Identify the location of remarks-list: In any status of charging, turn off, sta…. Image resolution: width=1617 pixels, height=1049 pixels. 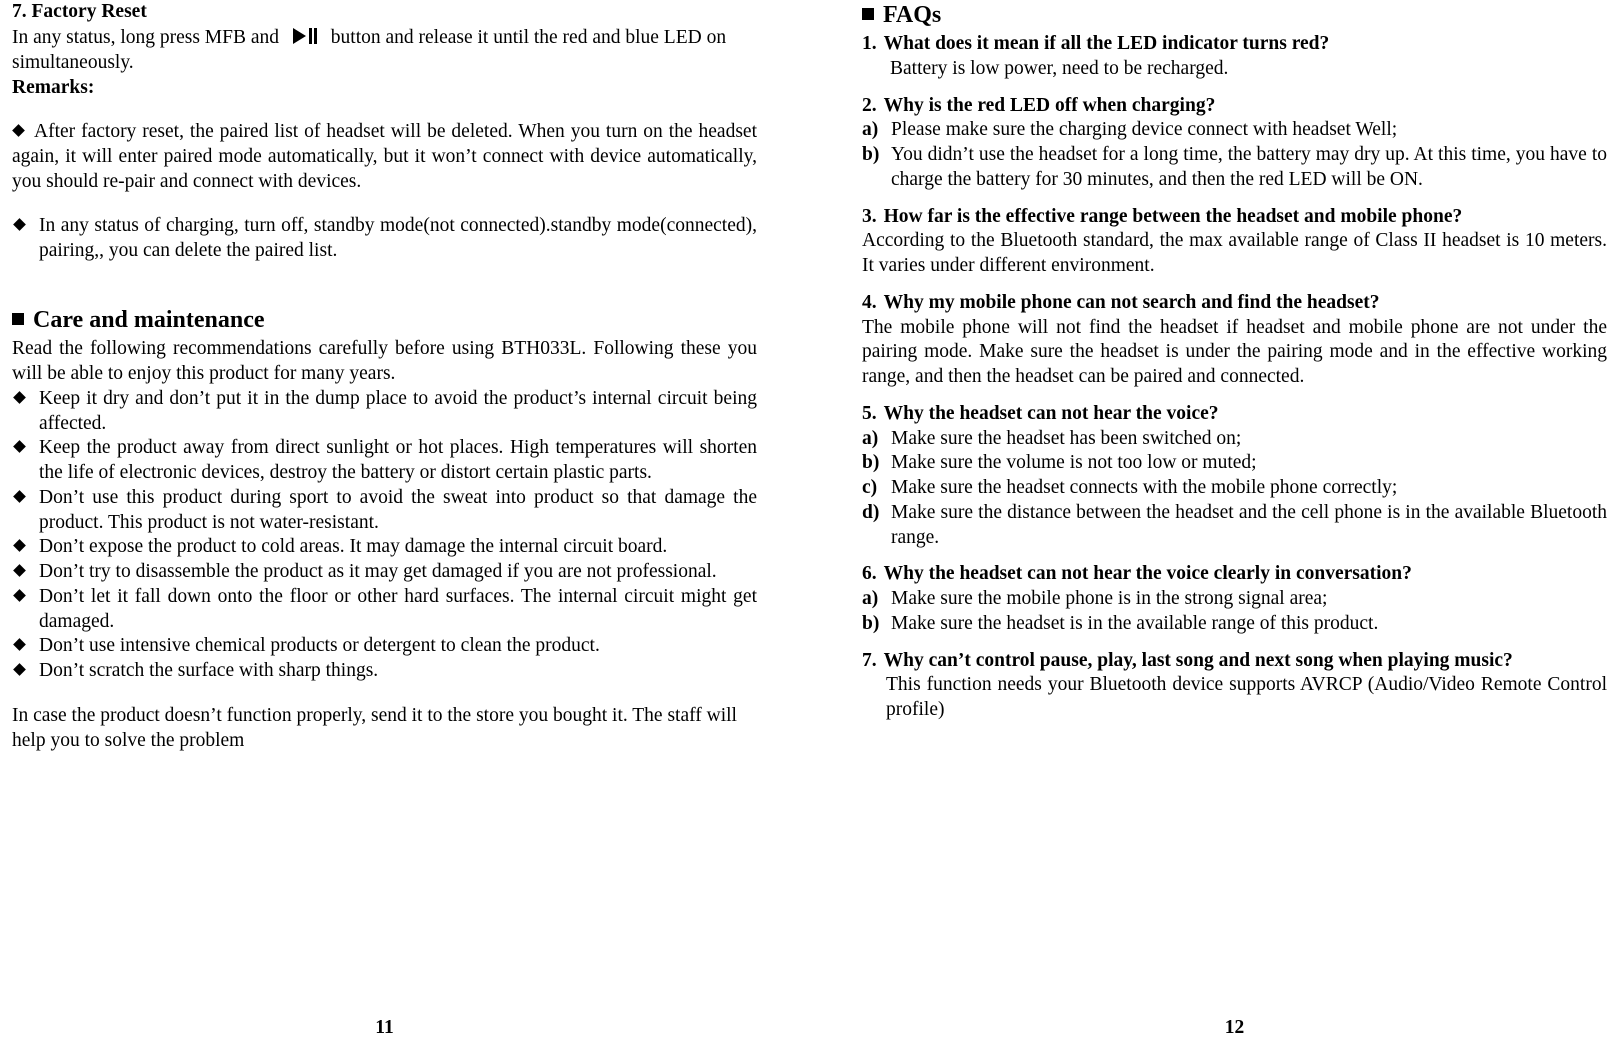
(384, 239).